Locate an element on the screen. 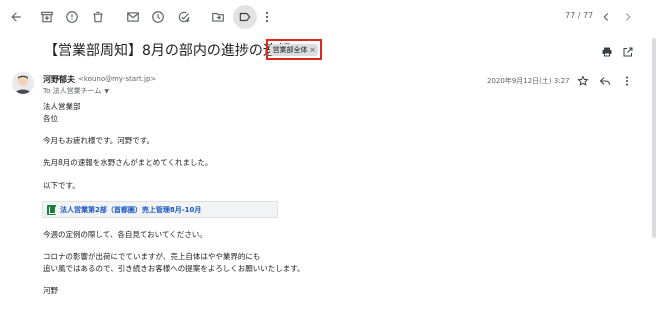  label-chip-highlight: 営業部全体 × is located at coordinates (294, 49).